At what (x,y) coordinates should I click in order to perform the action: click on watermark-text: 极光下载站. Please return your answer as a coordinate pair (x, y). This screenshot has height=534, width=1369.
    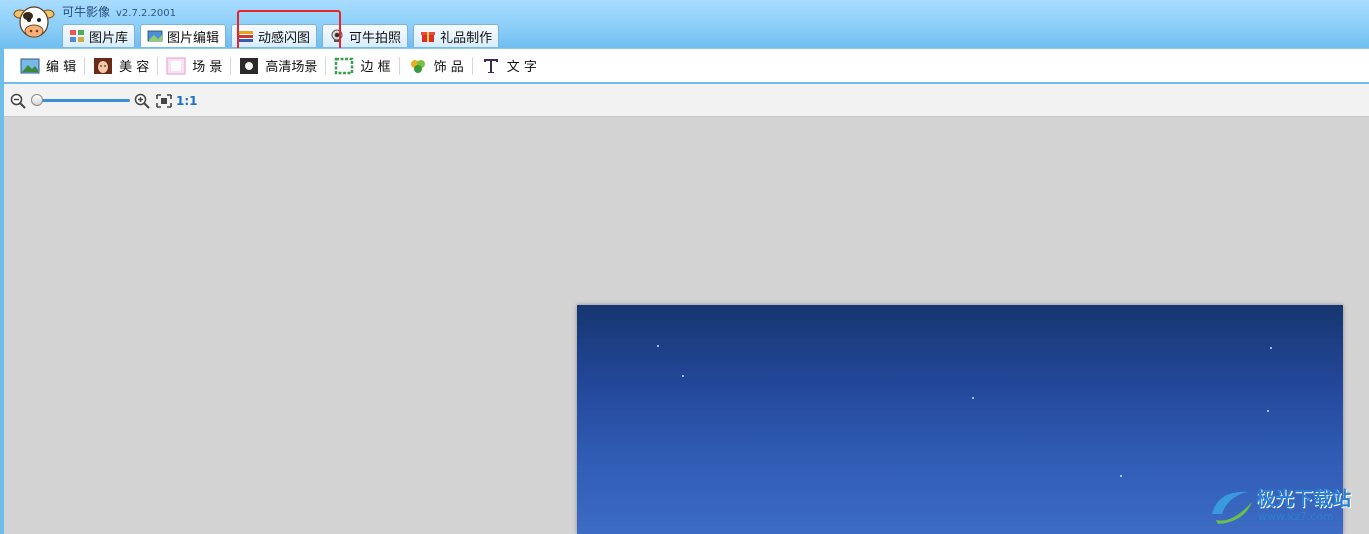
    Looking at the image, I should click on (1304, 499).